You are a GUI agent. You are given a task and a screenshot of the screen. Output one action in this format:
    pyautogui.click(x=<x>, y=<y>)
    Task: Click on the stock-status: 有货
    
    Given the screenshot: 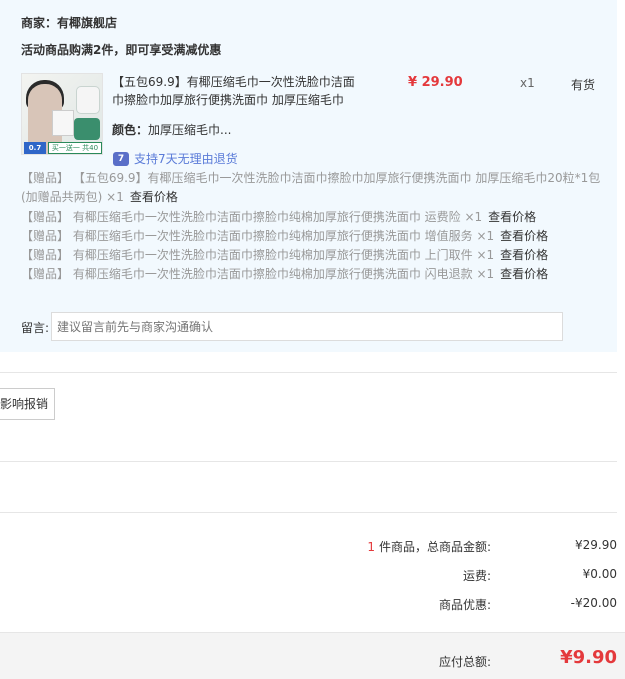 What is the action you would take?
    pyautogui.click(x=583, y=85)
    